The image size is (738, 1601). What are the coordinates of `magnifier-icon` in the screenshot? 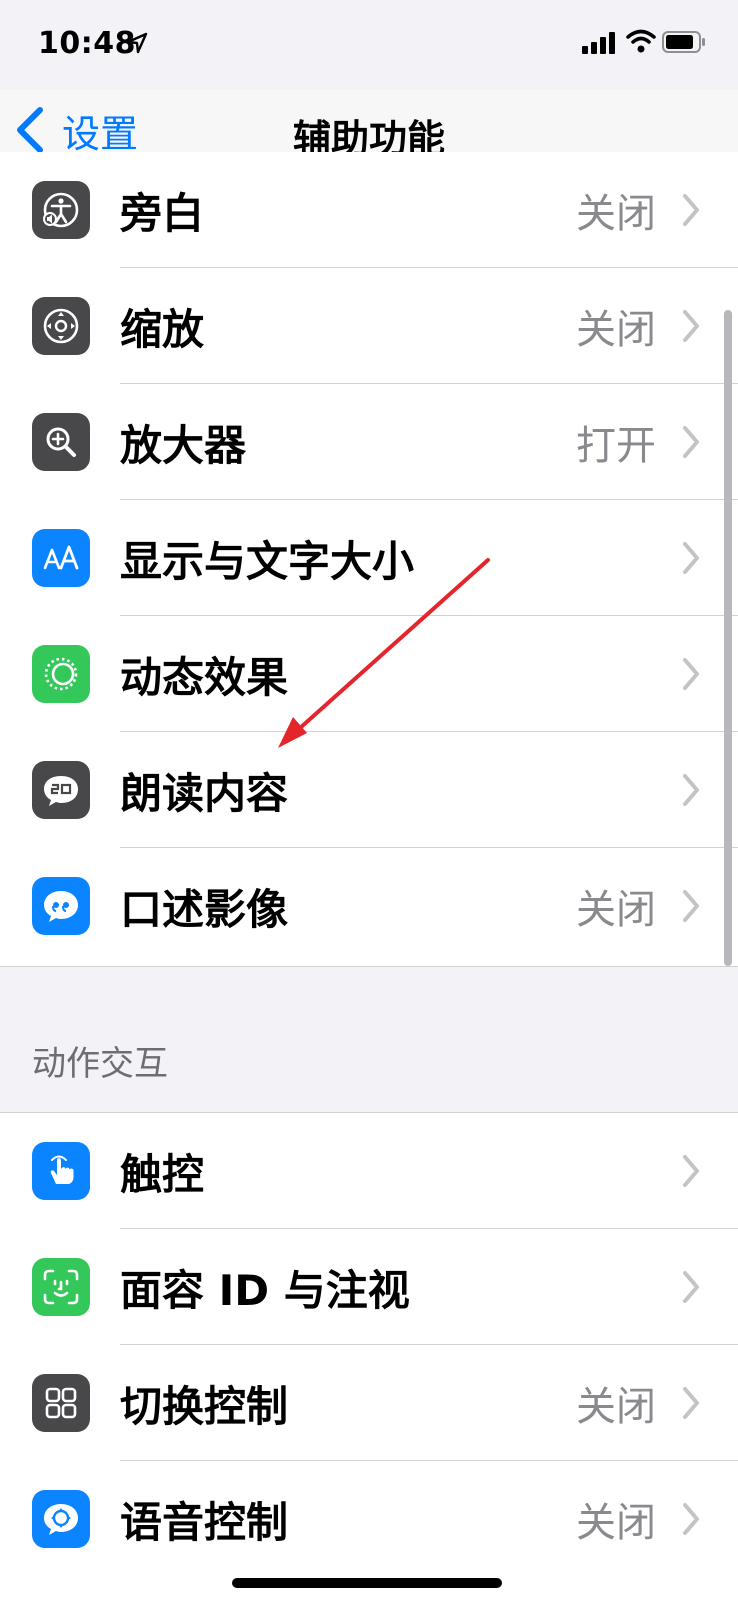 It's located at (61, 442).